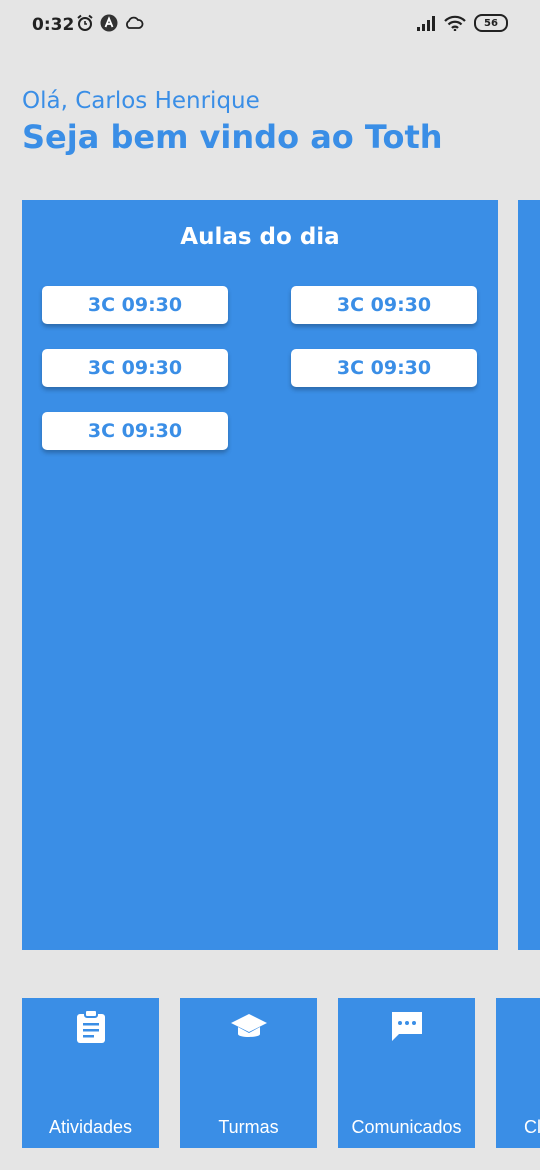  Describe the element at coordinates (491, 23) in the screenshot. I see `battery-indicator: 56` at that location.